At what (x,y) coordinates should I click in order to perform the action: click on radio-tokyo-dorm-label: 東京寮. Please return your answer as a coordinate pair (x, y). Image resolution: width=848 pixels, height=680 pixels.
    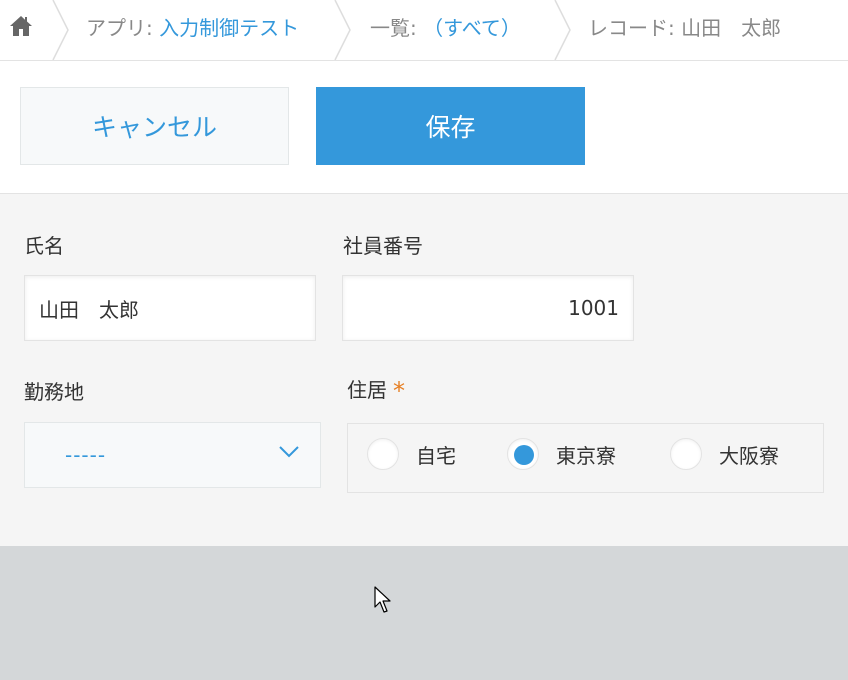
    Looking at the image, I should click on (586, 454).